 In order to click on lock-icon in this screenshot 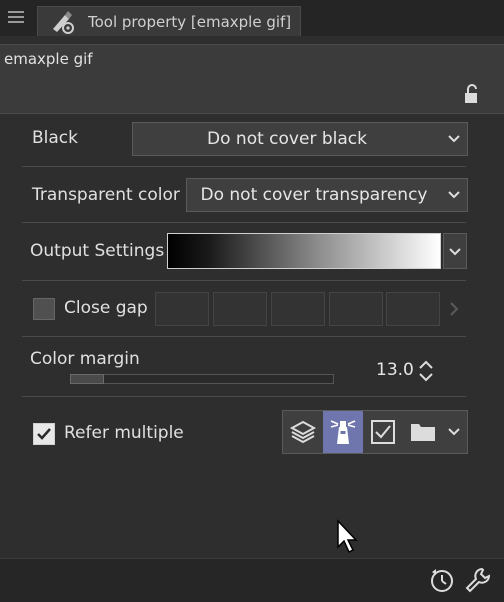, I will do `click(472, 94)`.